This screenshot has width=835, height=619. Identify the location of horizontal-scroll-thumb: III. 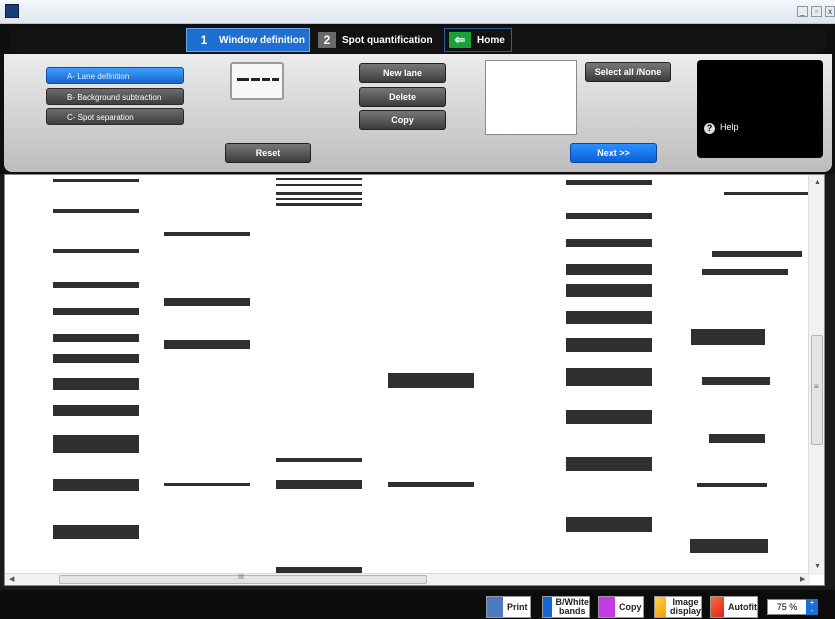
(243, 579).